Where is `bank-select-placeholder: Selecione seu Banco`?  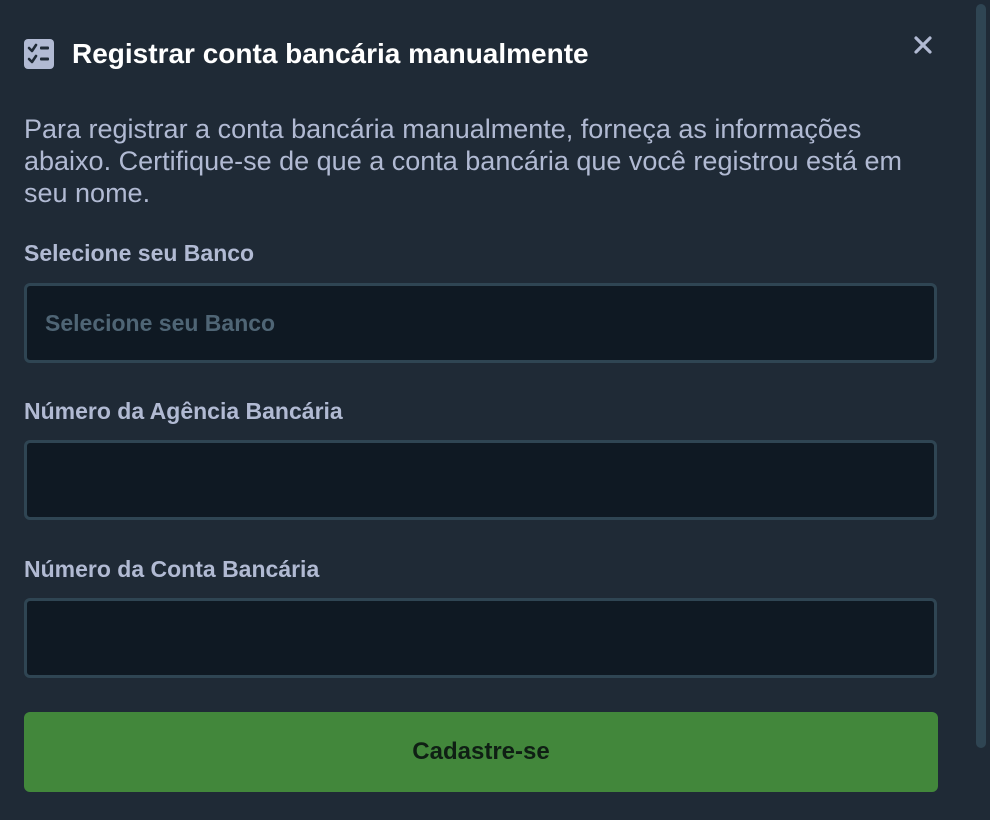 bank-select-placeholder: Selecione seu Banco is located at coordinates (160, 322).